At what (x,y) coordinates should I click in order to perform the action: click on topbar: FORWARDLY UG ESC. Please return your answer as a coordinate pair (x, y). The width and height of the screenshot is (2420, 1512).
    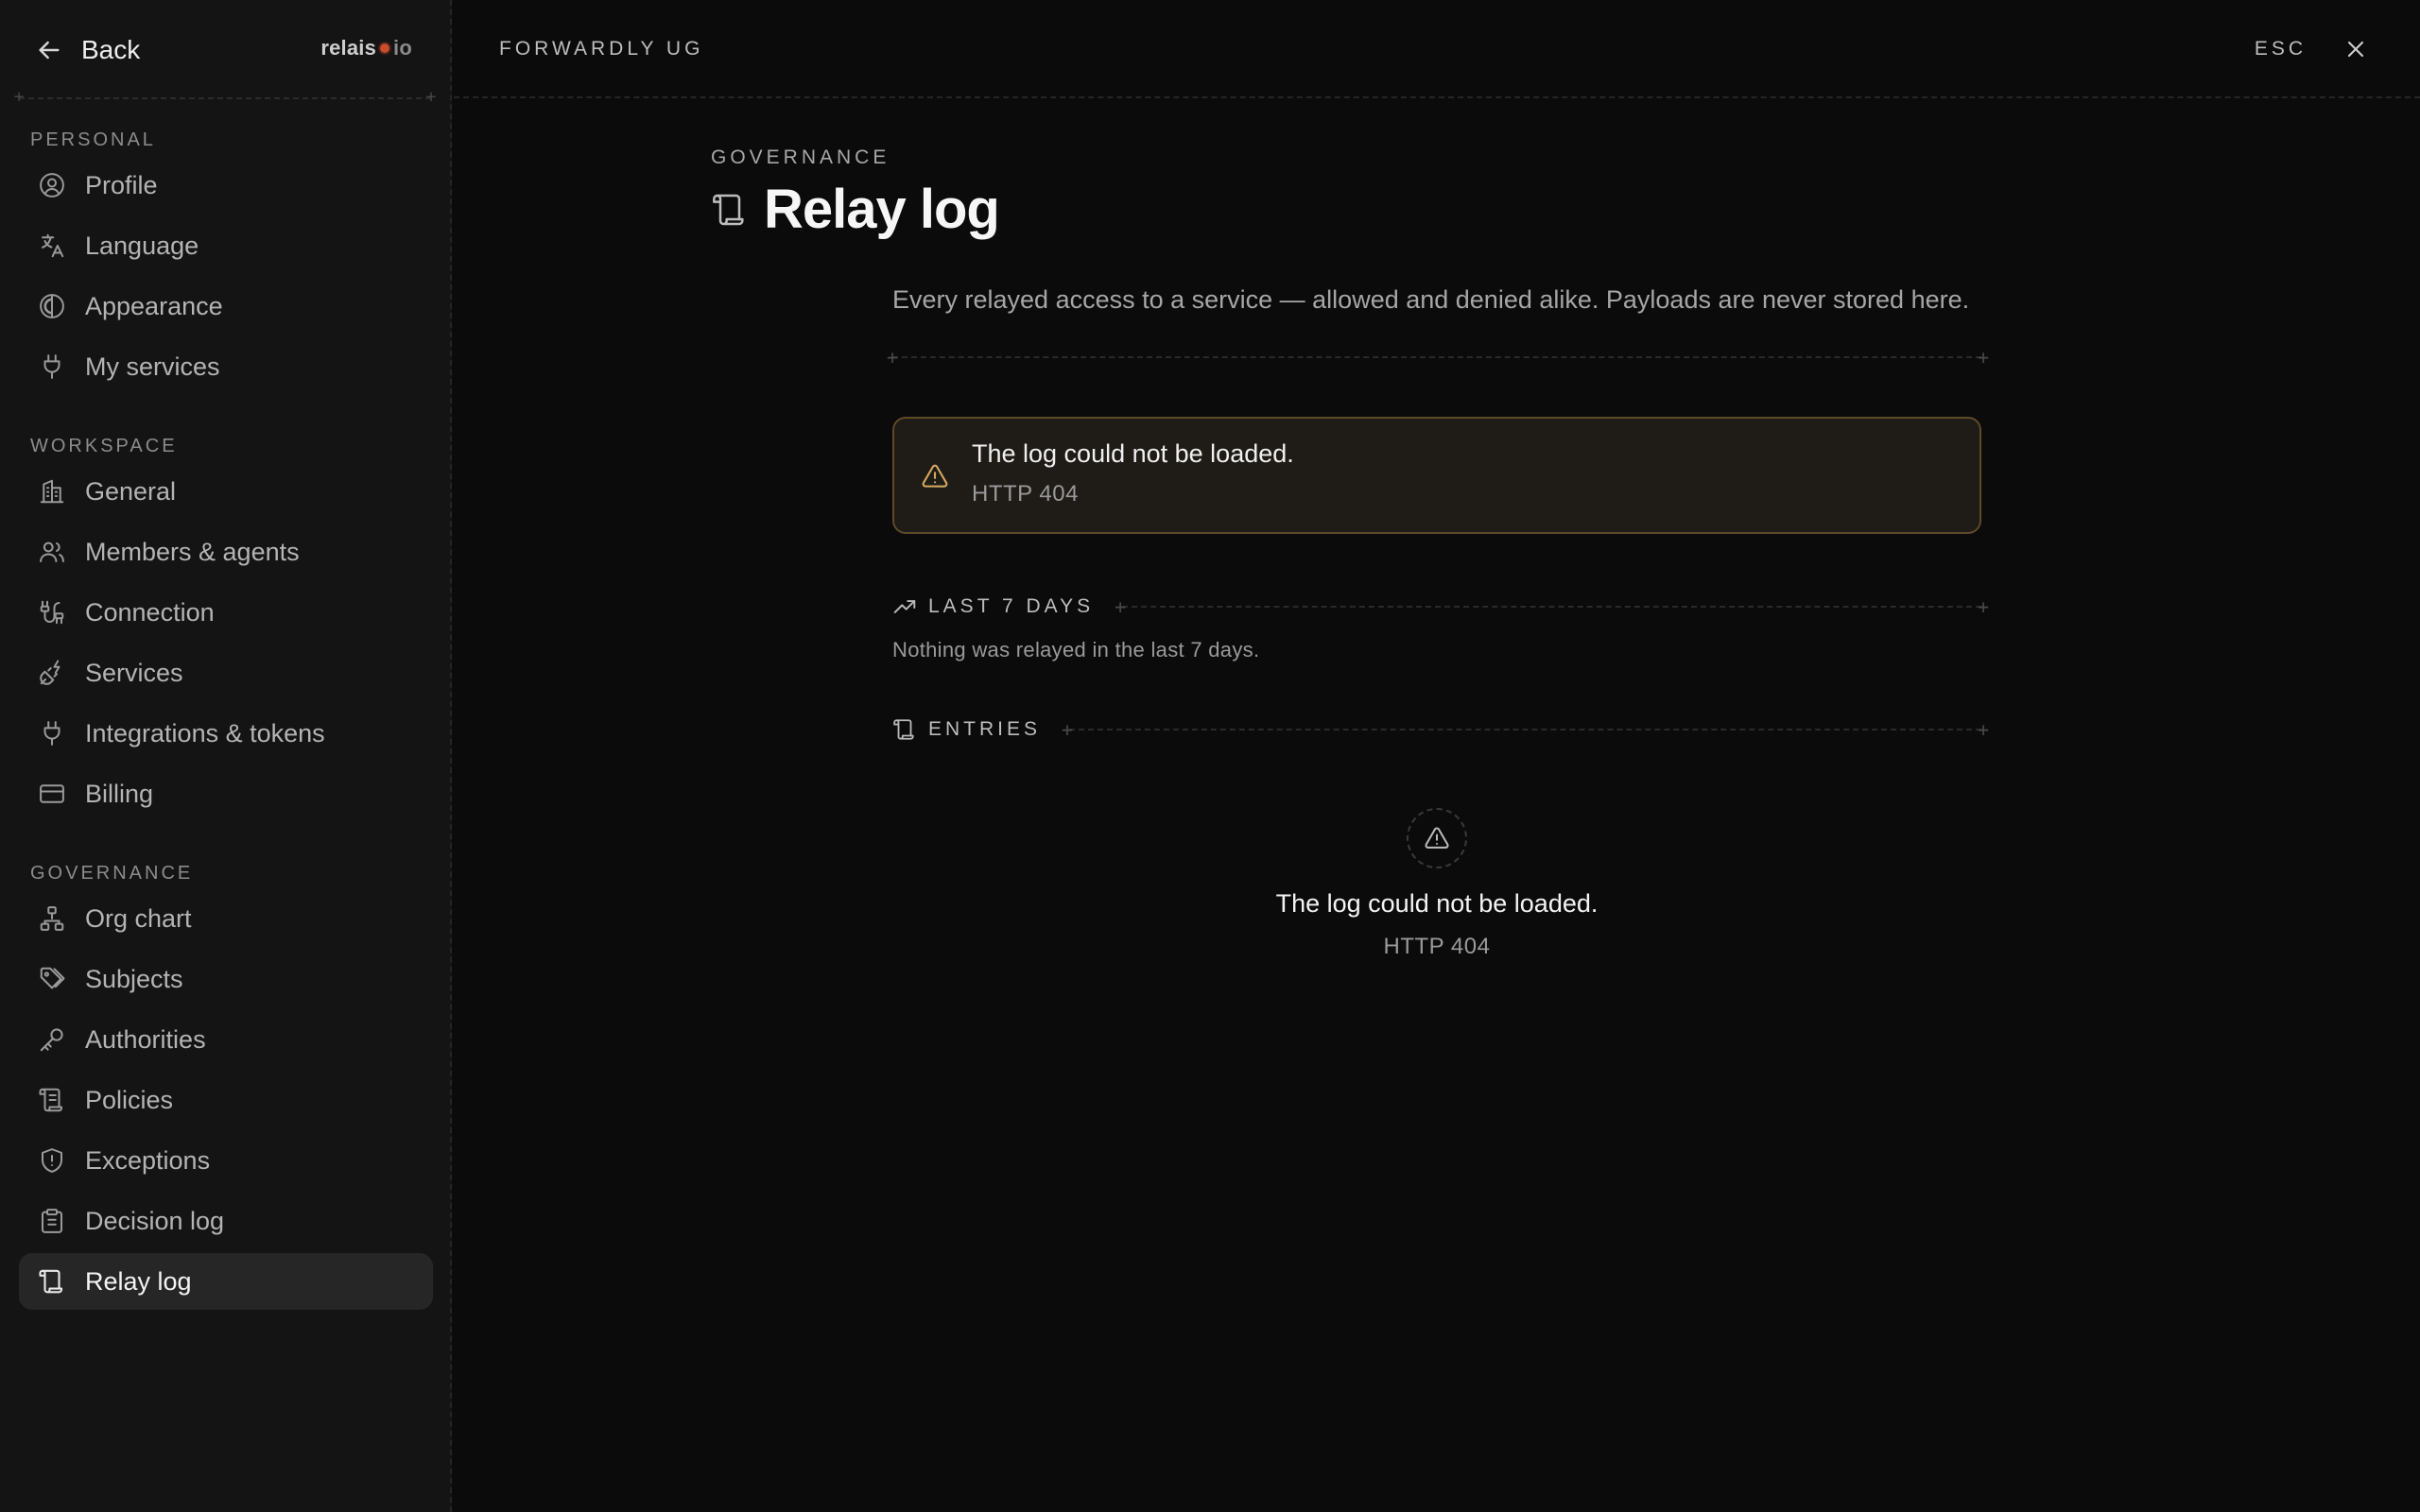
    Looking at the image, I should click on (1437, 49).